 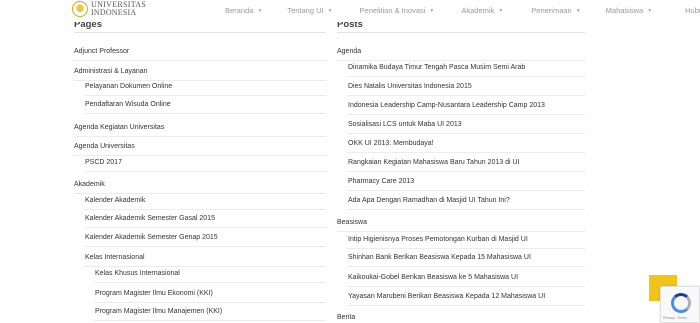 What do you see at coordinates (151, 237) in the screenshot?
I see `pages-list-link: Kalender Akademik Semester Genap 2015` at bounding box center [151, 237].